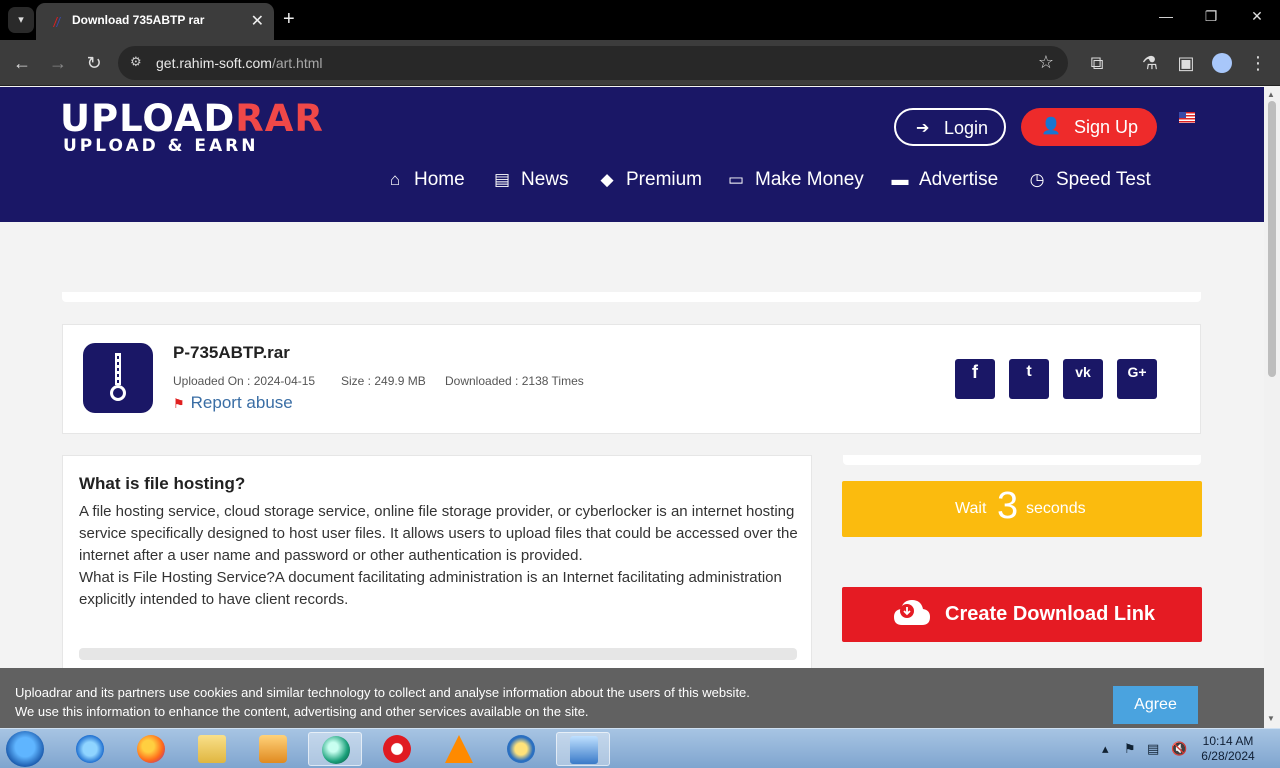  Describe the element at coordinates (90, 749) in the screenshot. I see `internet-explorer-icon` at that location.